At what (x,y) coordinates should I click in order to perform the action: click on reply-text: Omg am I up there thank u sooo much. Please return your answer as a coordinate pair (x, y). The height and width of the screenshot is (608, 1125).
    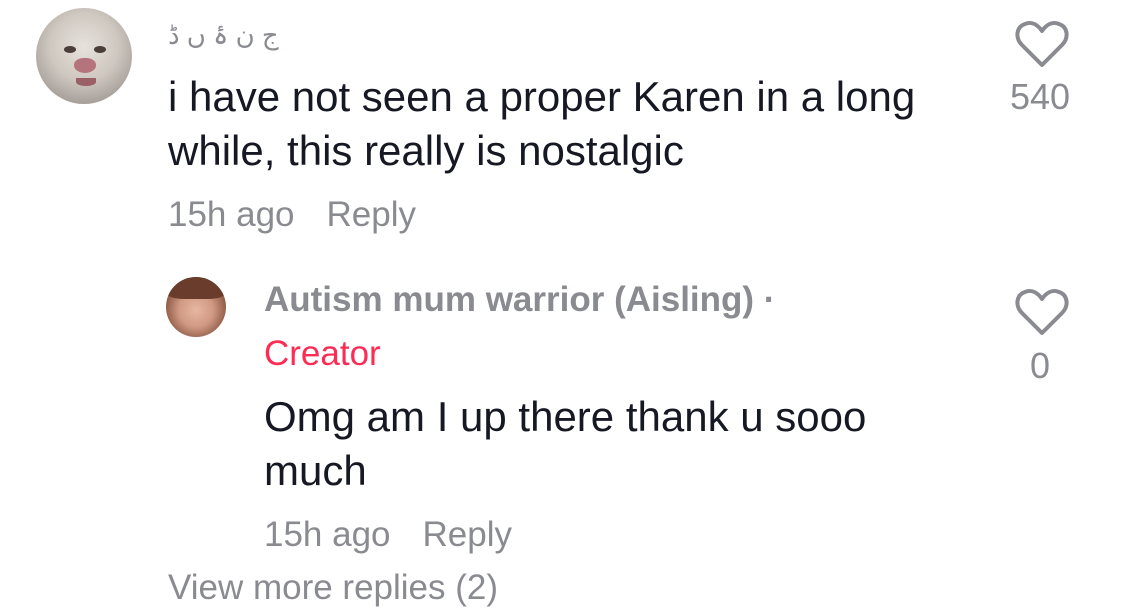
    Looking at the image, I should click on (565, 443).